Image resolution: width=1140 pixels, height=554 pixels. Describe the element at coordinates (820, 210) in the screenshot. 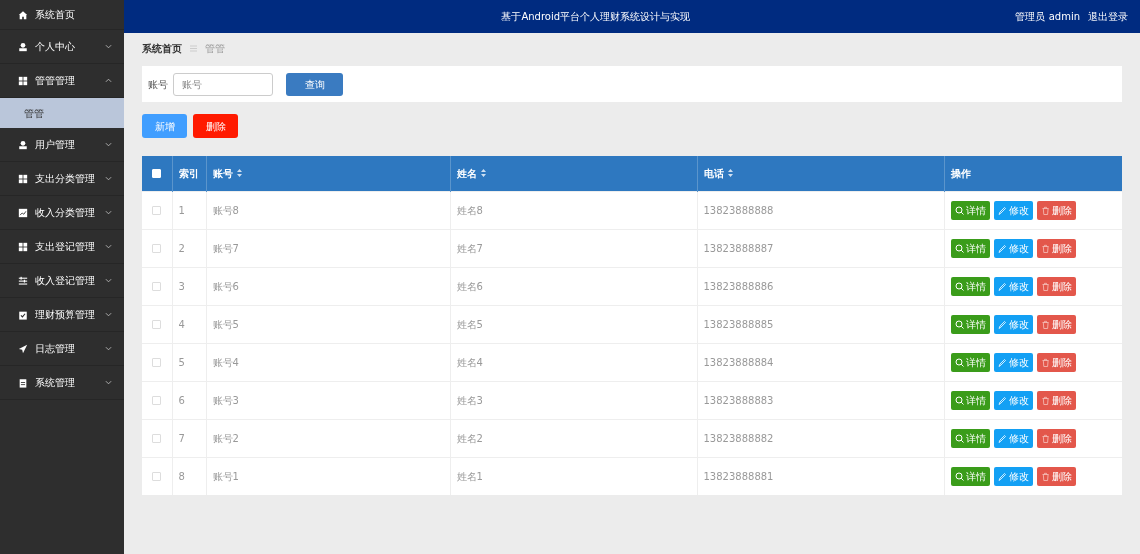

I see `table-cell: 13823888888` at that location.